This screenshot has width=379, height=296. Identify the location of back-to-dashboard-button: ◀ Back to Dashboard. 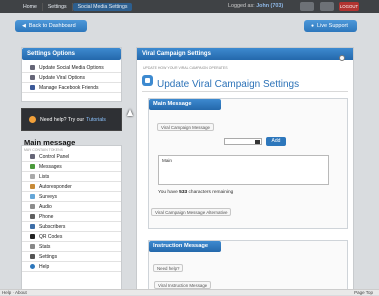
(51, 26).